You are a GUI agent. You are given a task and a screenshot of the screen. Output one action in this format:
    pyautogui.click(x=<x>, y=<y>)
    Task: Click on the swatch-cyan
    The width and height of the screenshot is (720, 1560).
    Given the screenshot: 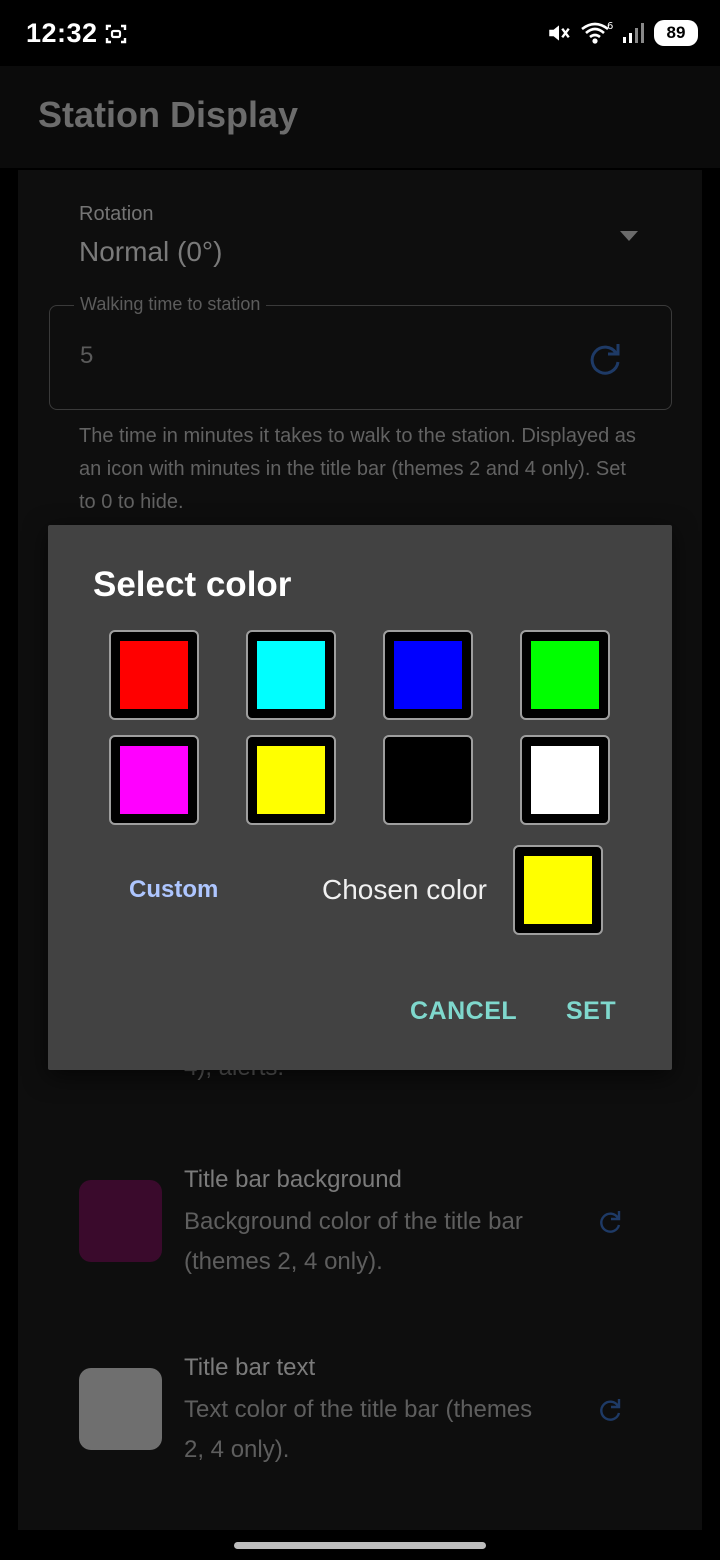 What is the action you would take?
    pyautogui.click(x=291, y=675)
    